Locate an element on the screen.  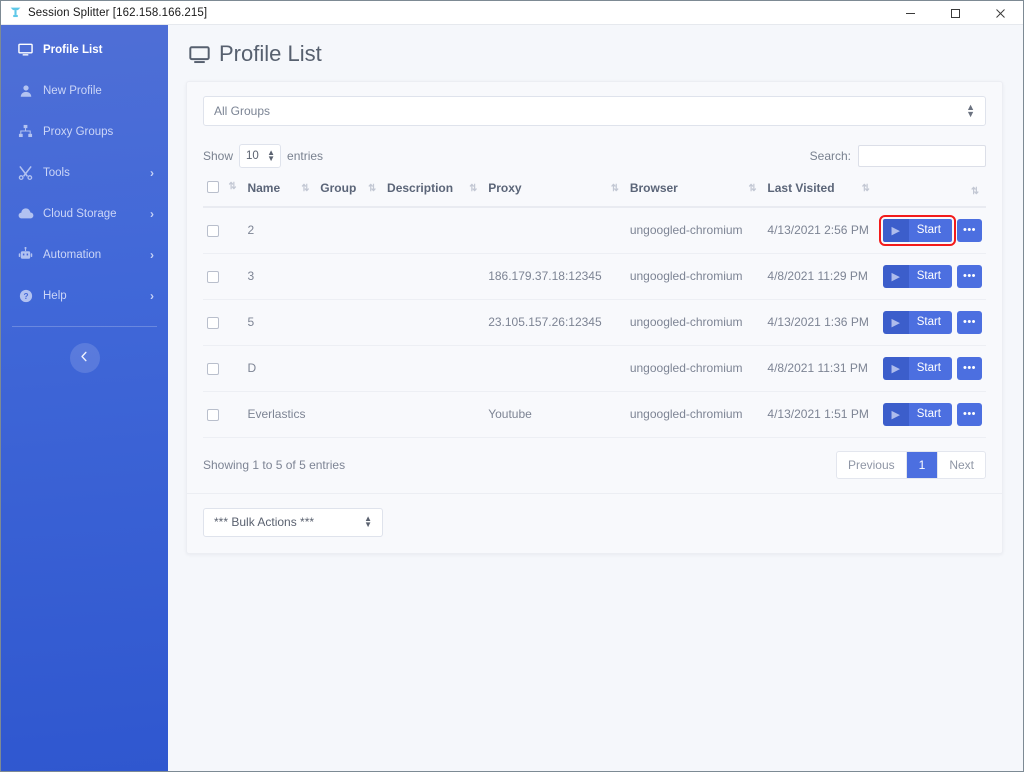
col-name: Name ⇅ is located at coordinates (280, 191).